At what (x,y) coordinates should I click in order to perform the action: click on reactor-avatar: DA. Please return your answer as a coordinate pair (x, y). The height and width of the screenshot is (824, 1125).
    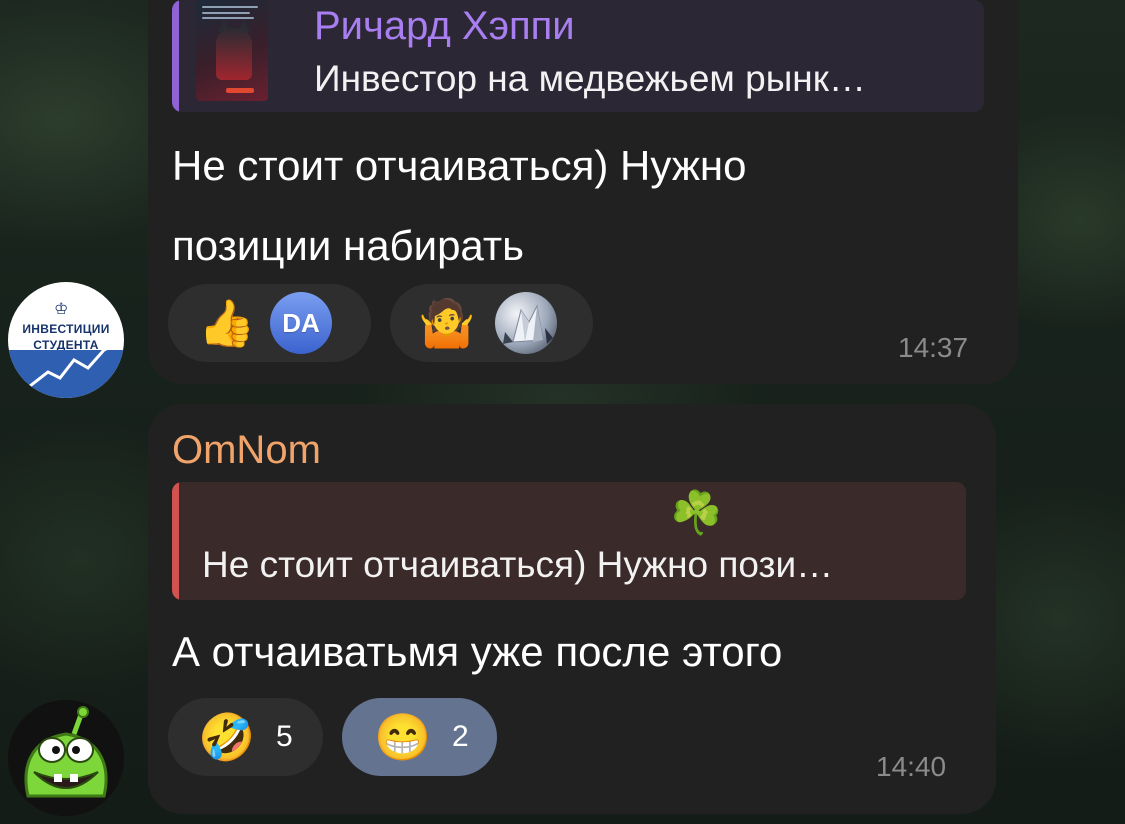
    Looking at the image, I should click on (301, 323).